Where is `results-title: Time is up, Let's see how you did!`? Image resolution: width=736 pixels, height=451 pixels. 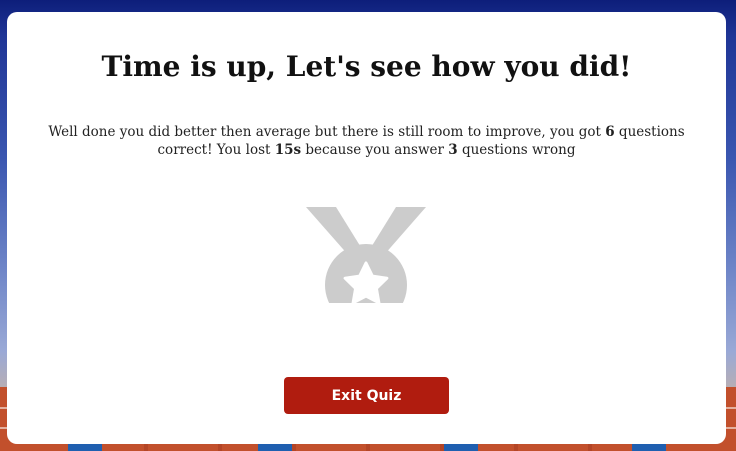
results-title: Time is up, Let's see how you did! is located at coordinates (366, 66).